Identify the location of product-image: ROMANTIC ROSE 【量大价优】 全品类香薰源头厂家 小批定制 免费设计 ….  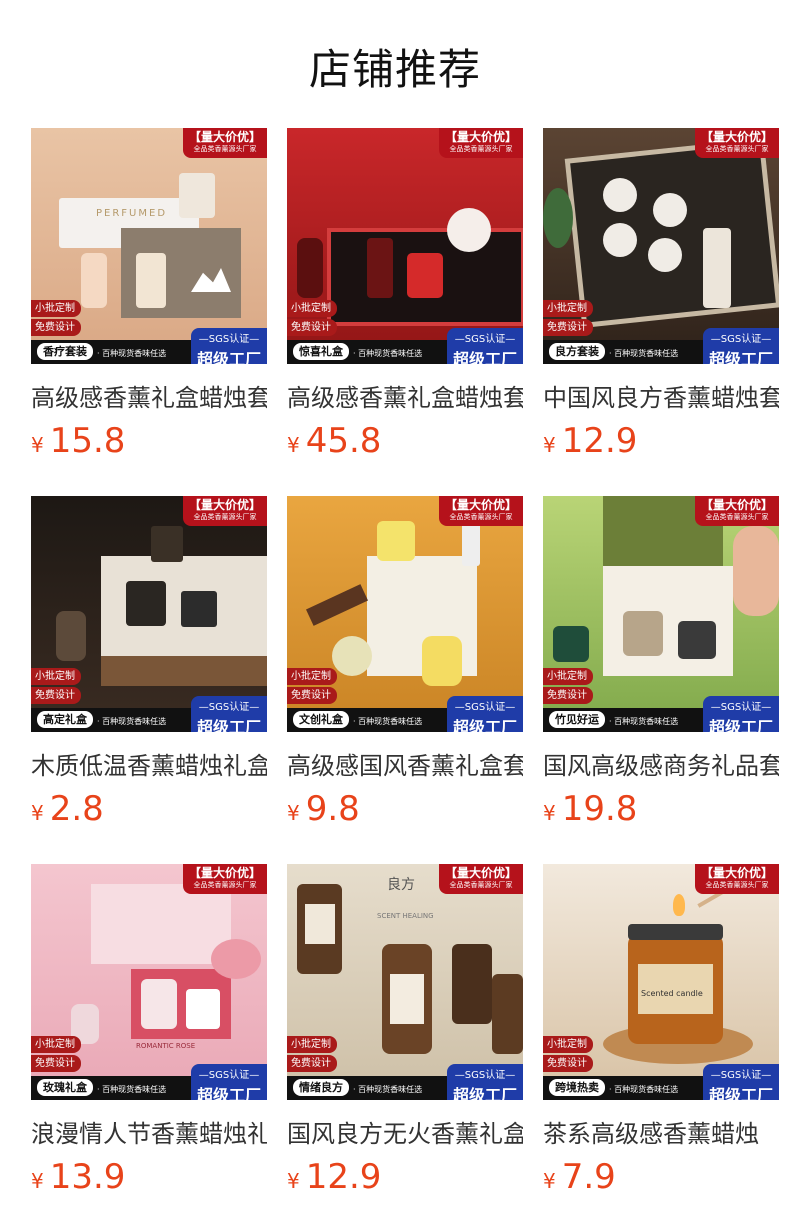
(149, 982).